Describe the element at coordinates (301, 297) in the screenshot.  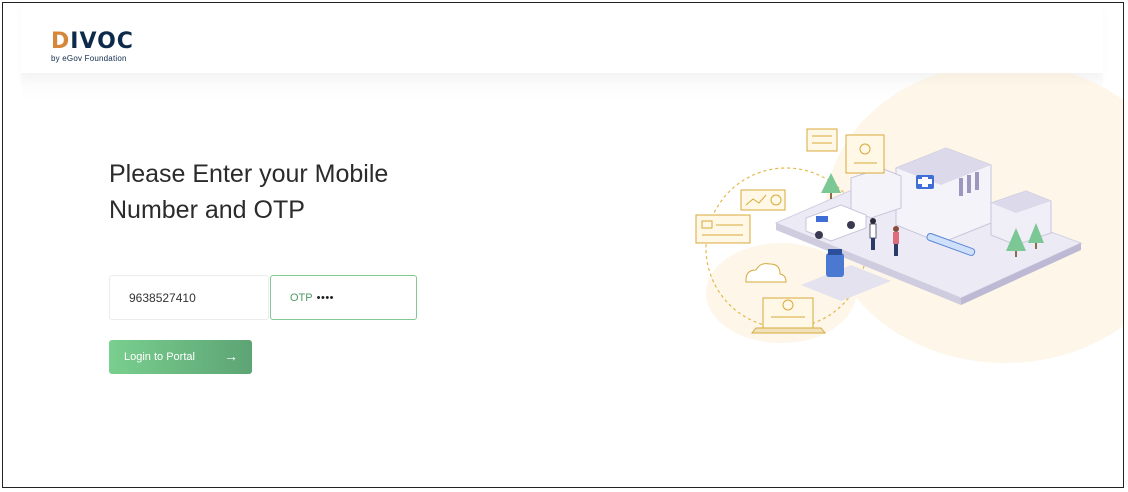
I see `otp-placeholder: OTP` at that location.